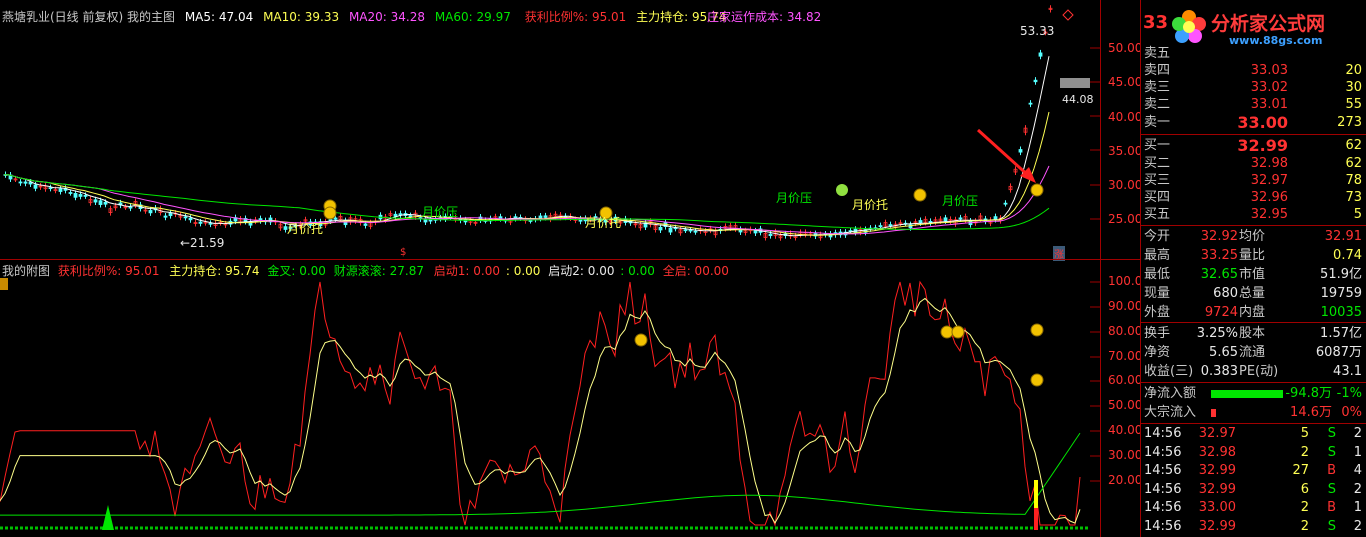 The width and height of the screenshot is (1366, 537). Describe the element at coordinates (1157, 274) in the screenshot. I see `low-label: 最低` at that location.